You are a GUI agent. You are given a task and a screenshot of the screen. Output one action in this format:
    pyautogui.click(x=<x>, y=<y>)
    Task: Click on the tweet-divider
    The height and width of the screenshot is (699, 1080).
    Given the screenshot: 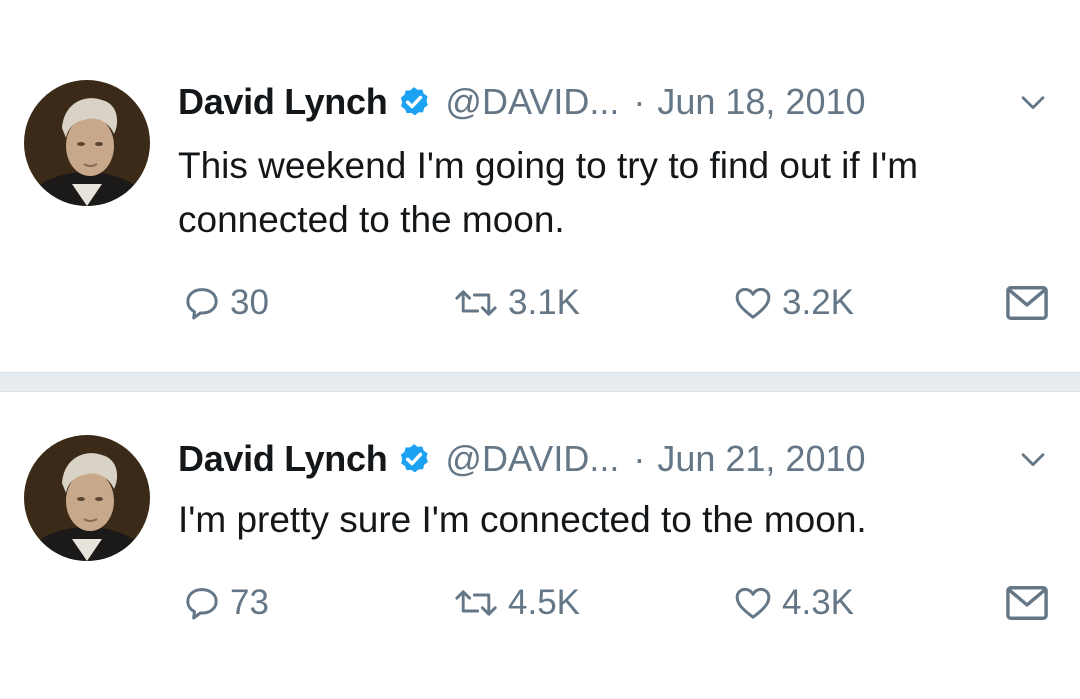 What is the action you would take?
    pyautogui.click(x=540, y=382)
    